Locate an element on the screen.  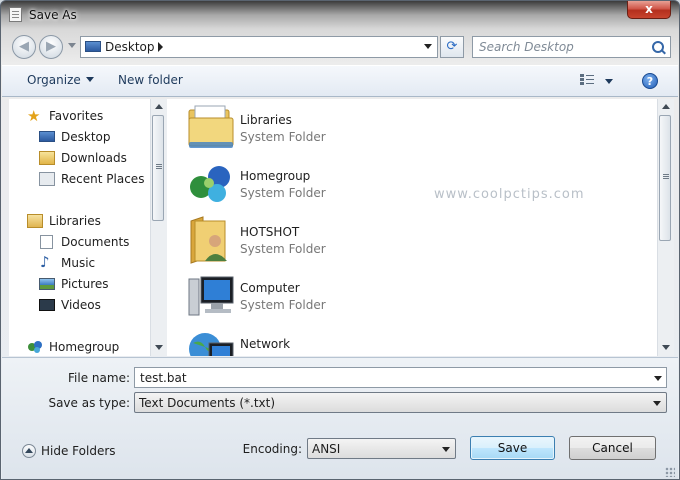
sidebar-label: Pictures is located at coordinates (85, 284).